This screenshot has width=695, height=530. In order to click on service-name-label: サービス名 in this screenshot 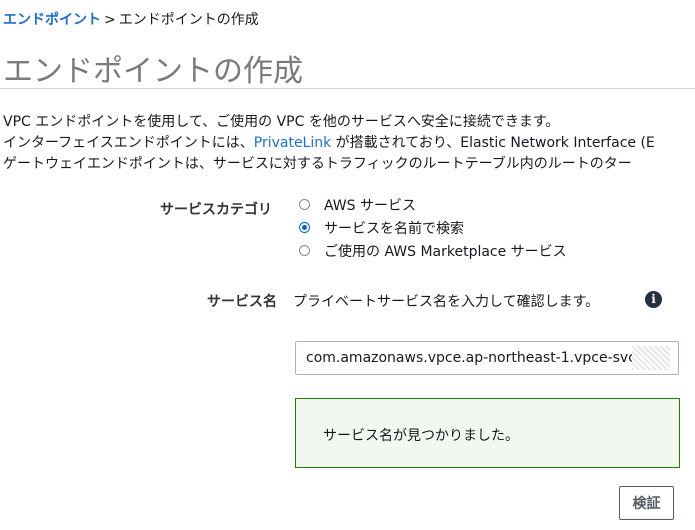, I will do `click(242, 302)`.